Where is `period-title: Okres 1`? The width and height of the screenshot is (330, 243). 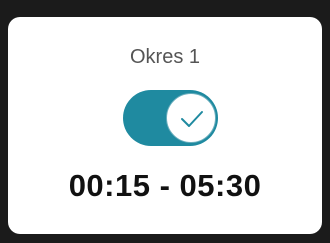
period-title: Okres 1 is located at coordinates (165, 57).